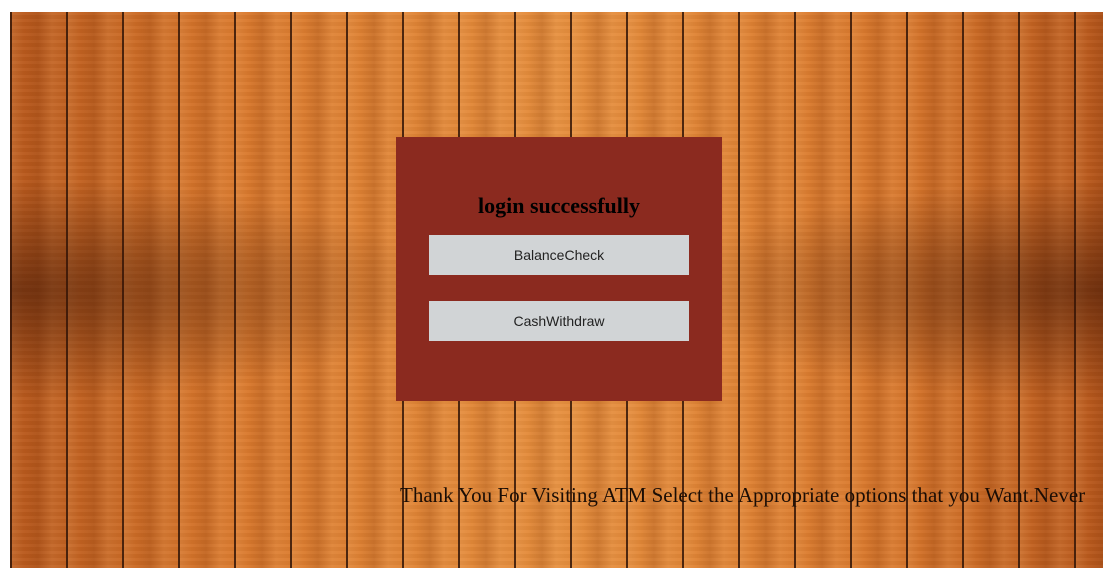 This screenshot has height=568, width=1103. What do you see at coordinates (559, 205) in the screenshot?
I see `login-status-title: login successfully` at bounding box center [559, 205].